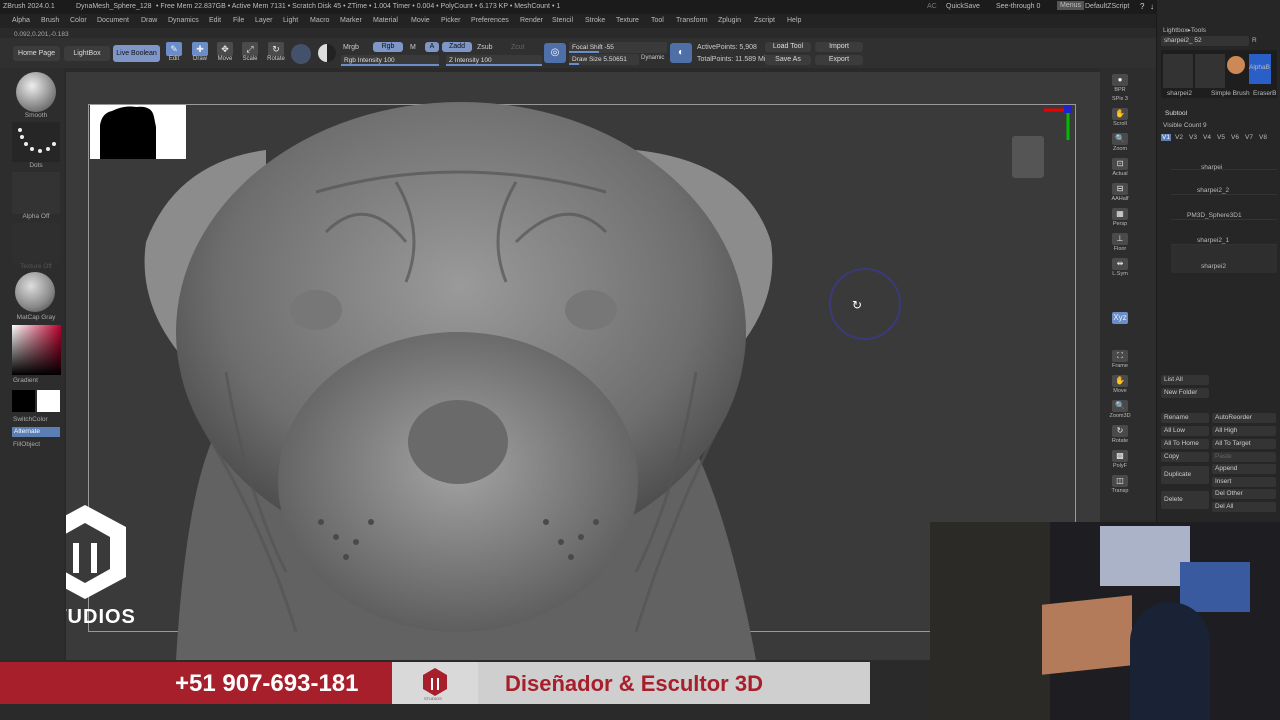 The height and width of the screenshot is (720, 1280). What do you see at coordinates (1193, 137) in the screenshot?
I see `v3-button: V3` at bounding box center [1193, 137].